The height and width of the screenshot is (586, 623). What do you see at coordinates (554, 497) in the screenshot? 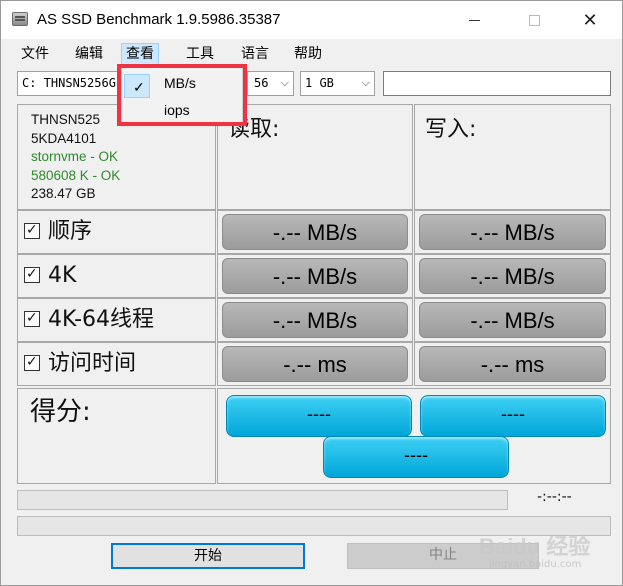
I see `elapsed-timer: -:--:--` at bounding box center [554, 497].